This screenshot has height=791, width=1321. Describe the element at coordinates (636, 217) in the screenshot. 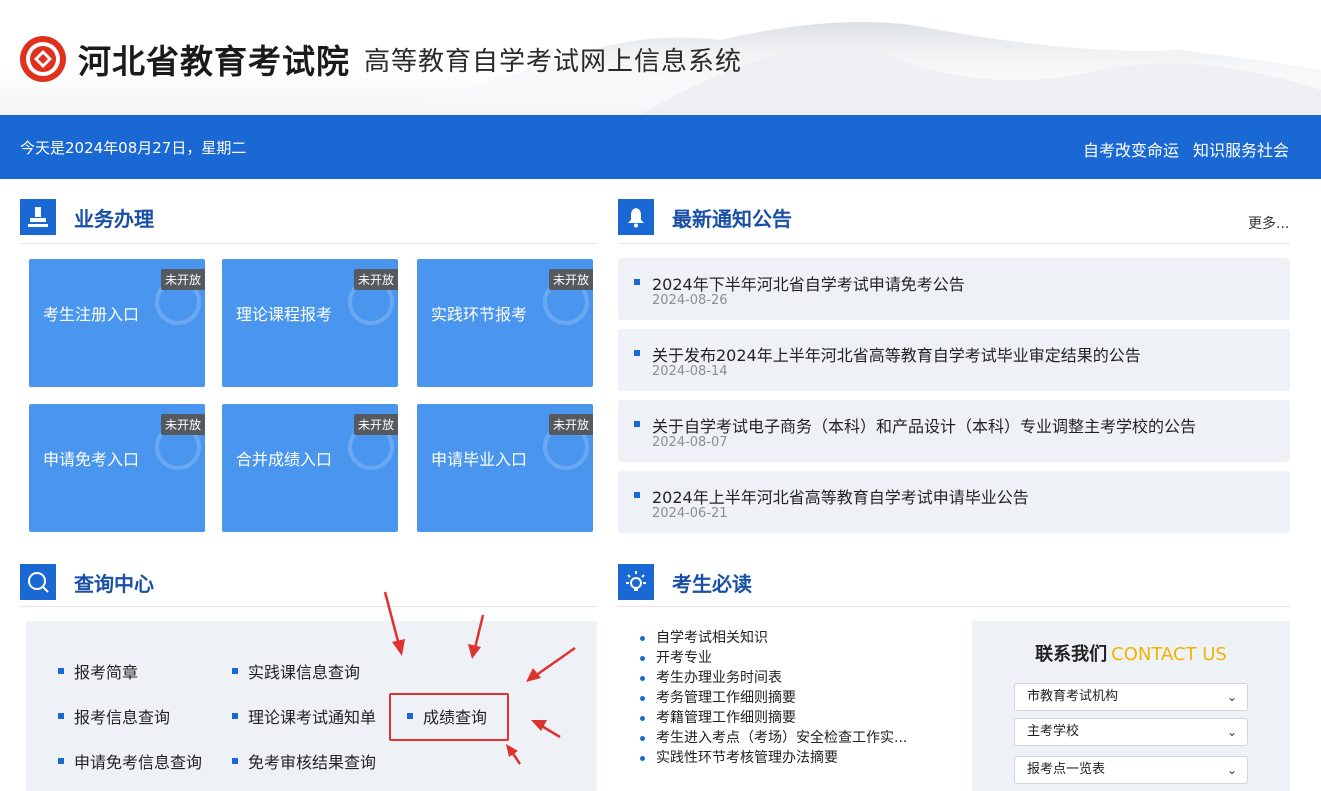

I see `bell-icon` at that location.